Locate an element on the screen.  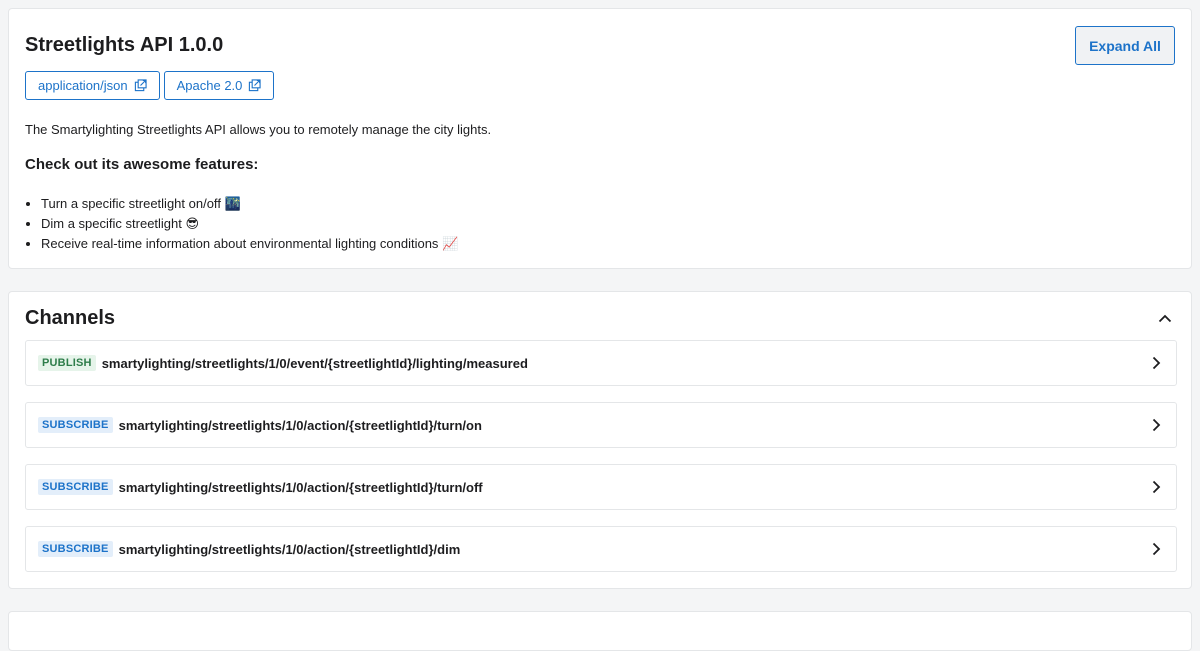
content-type-link: application/json is located at coordinates (92, 85).